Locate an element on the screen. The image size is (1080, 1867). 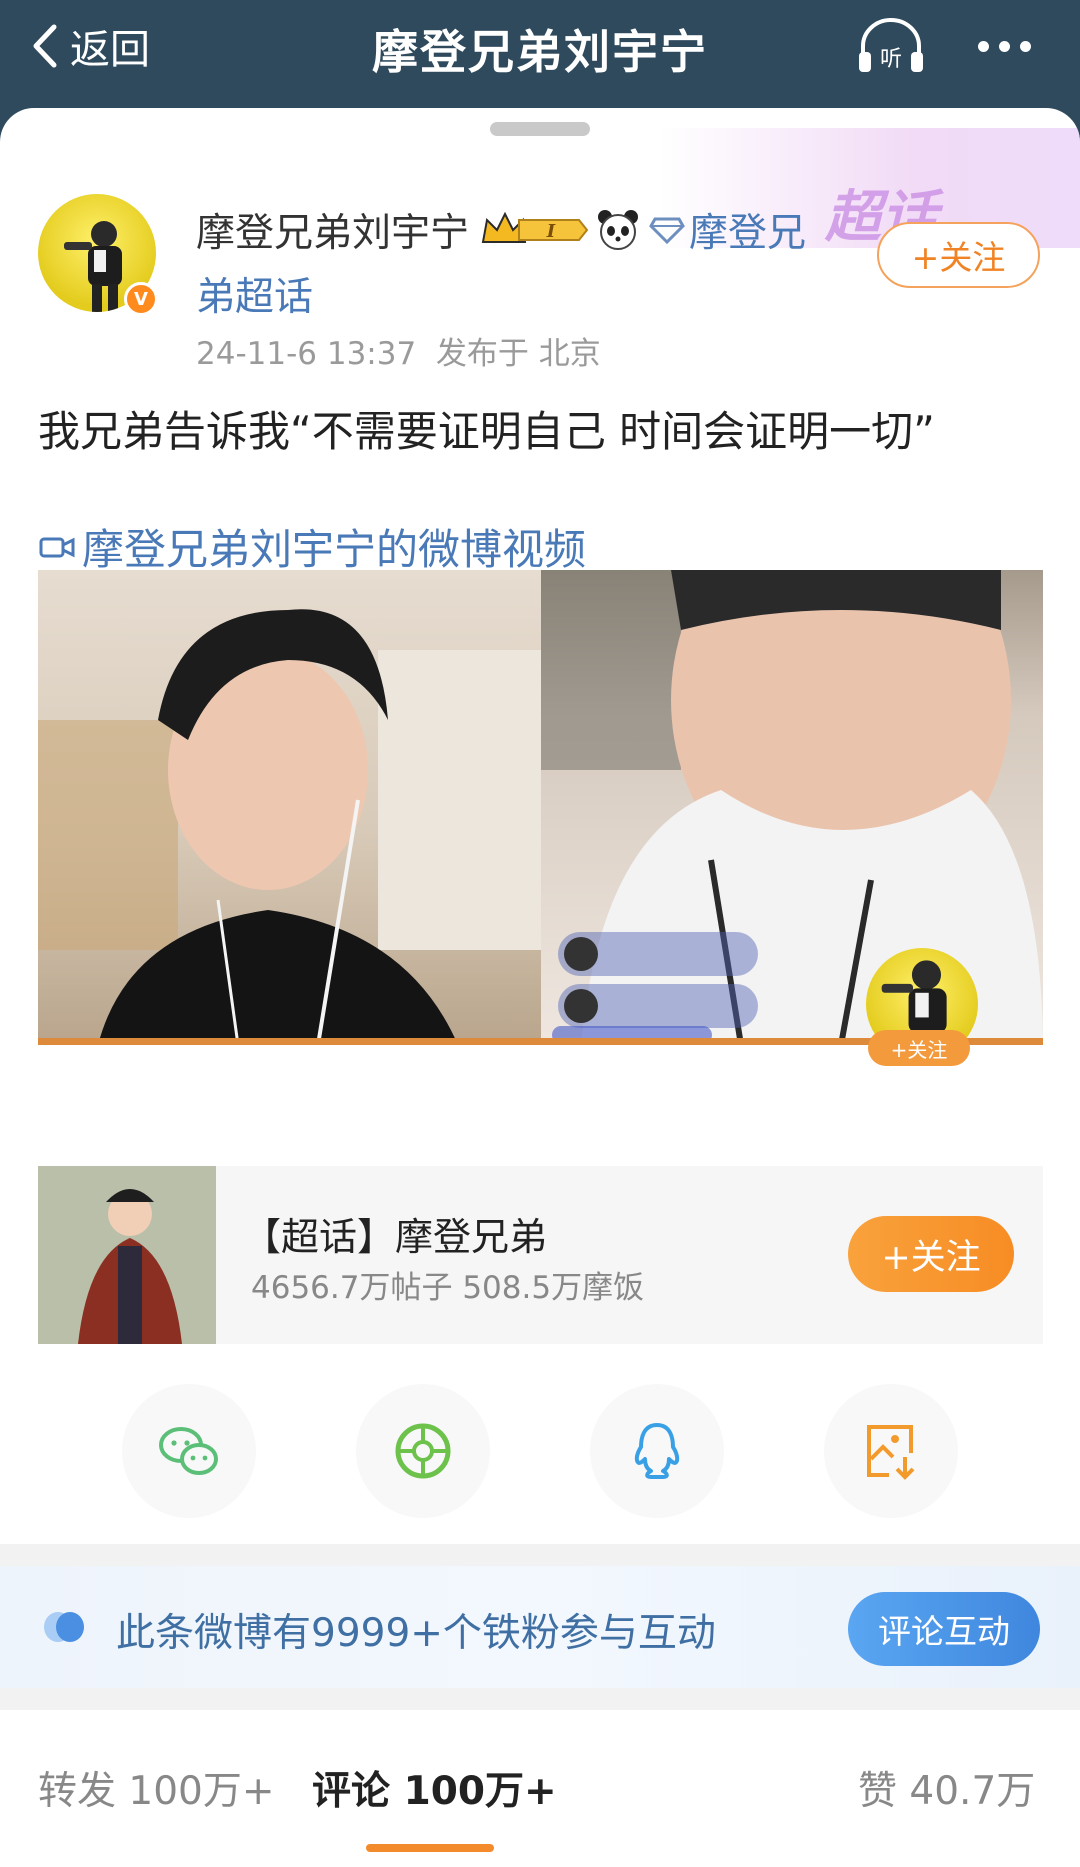
iron-fan-text: 此条微博有9999+个铁粉参与互动 is located at coordinates (416, 1633).